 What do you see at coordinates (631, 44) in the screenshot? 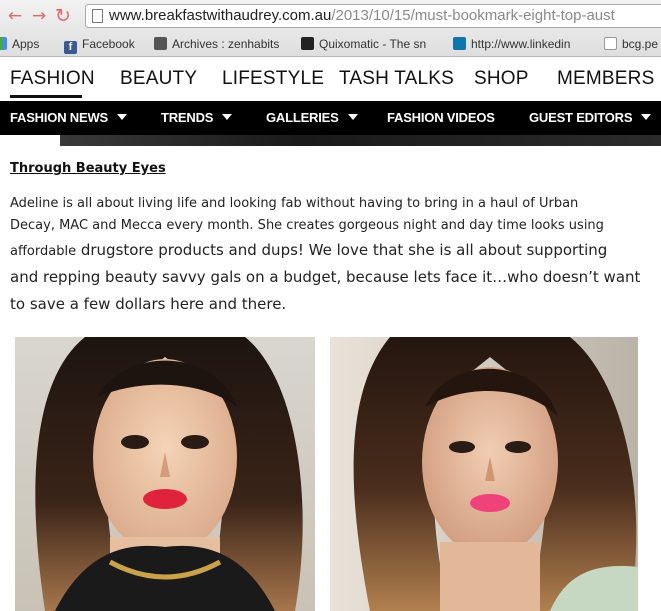
I see `bookmark-bcg: bcg.pe` at bounding box center [631, 44].